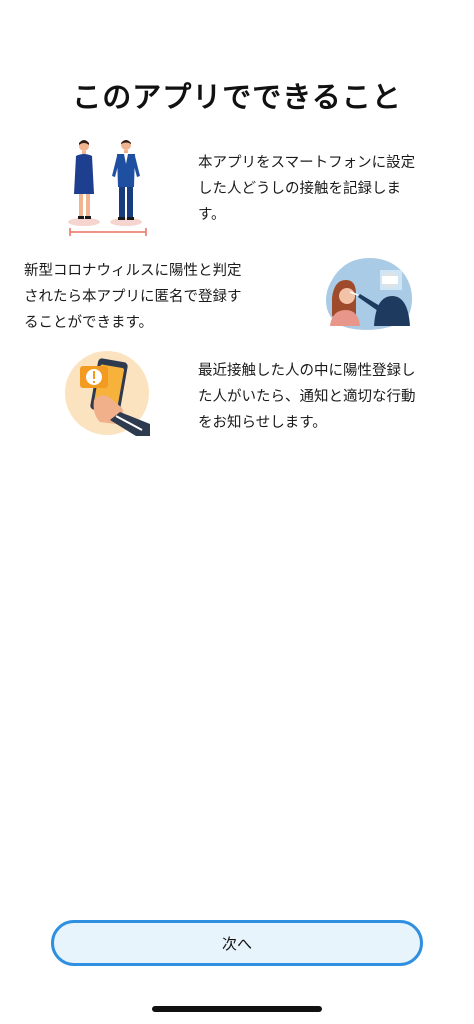 This screenshot has width=474, height=1024. What do you see at coordinates (370, 294) in the screenshot?
I see `covid-test-icon` at bounding box center [370, 294].